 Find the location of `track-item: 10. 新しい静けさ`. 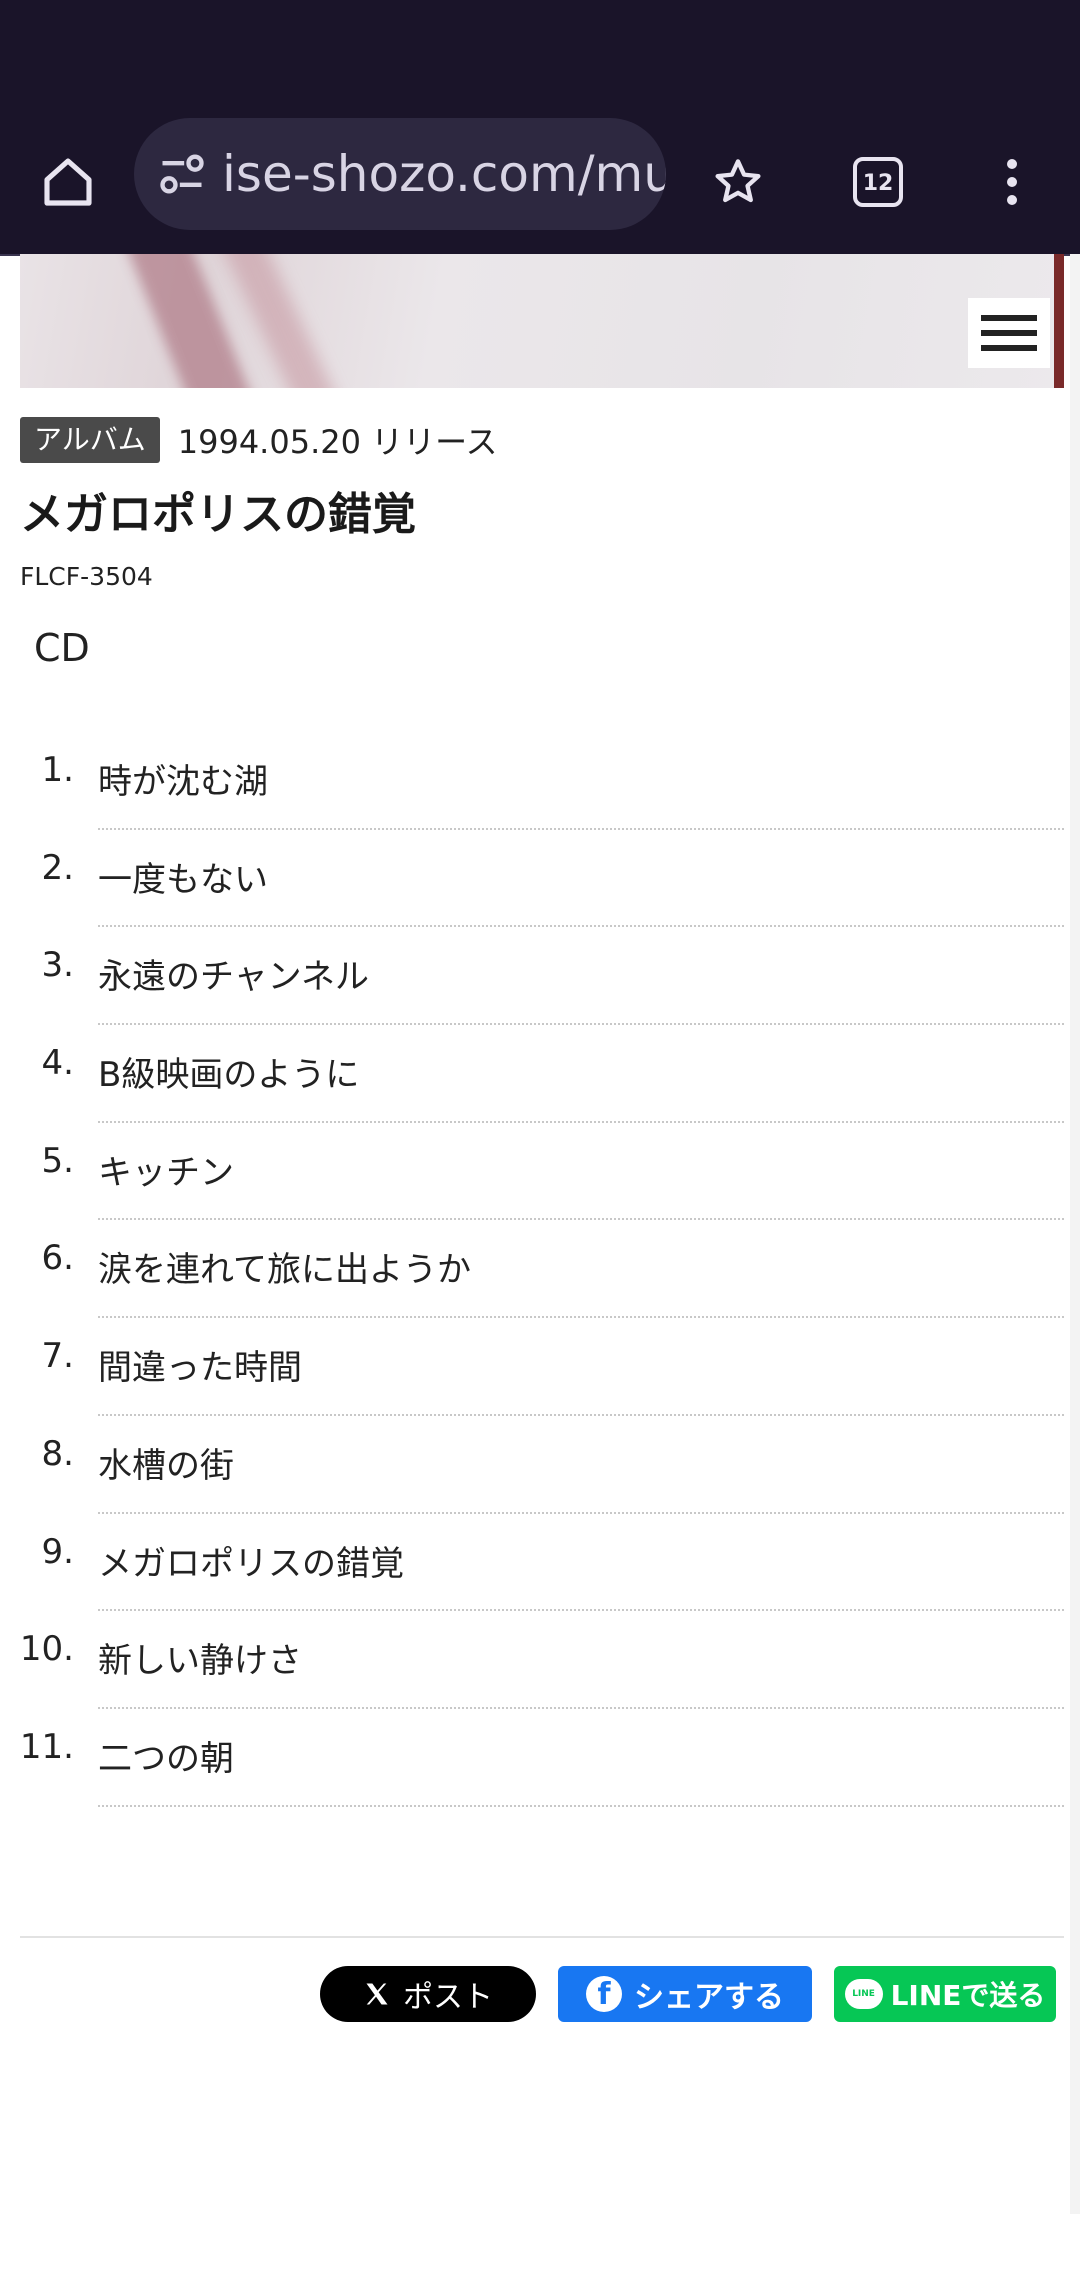

track-item: 10. 新しい静けさ is located at coordinates (540, 1660).